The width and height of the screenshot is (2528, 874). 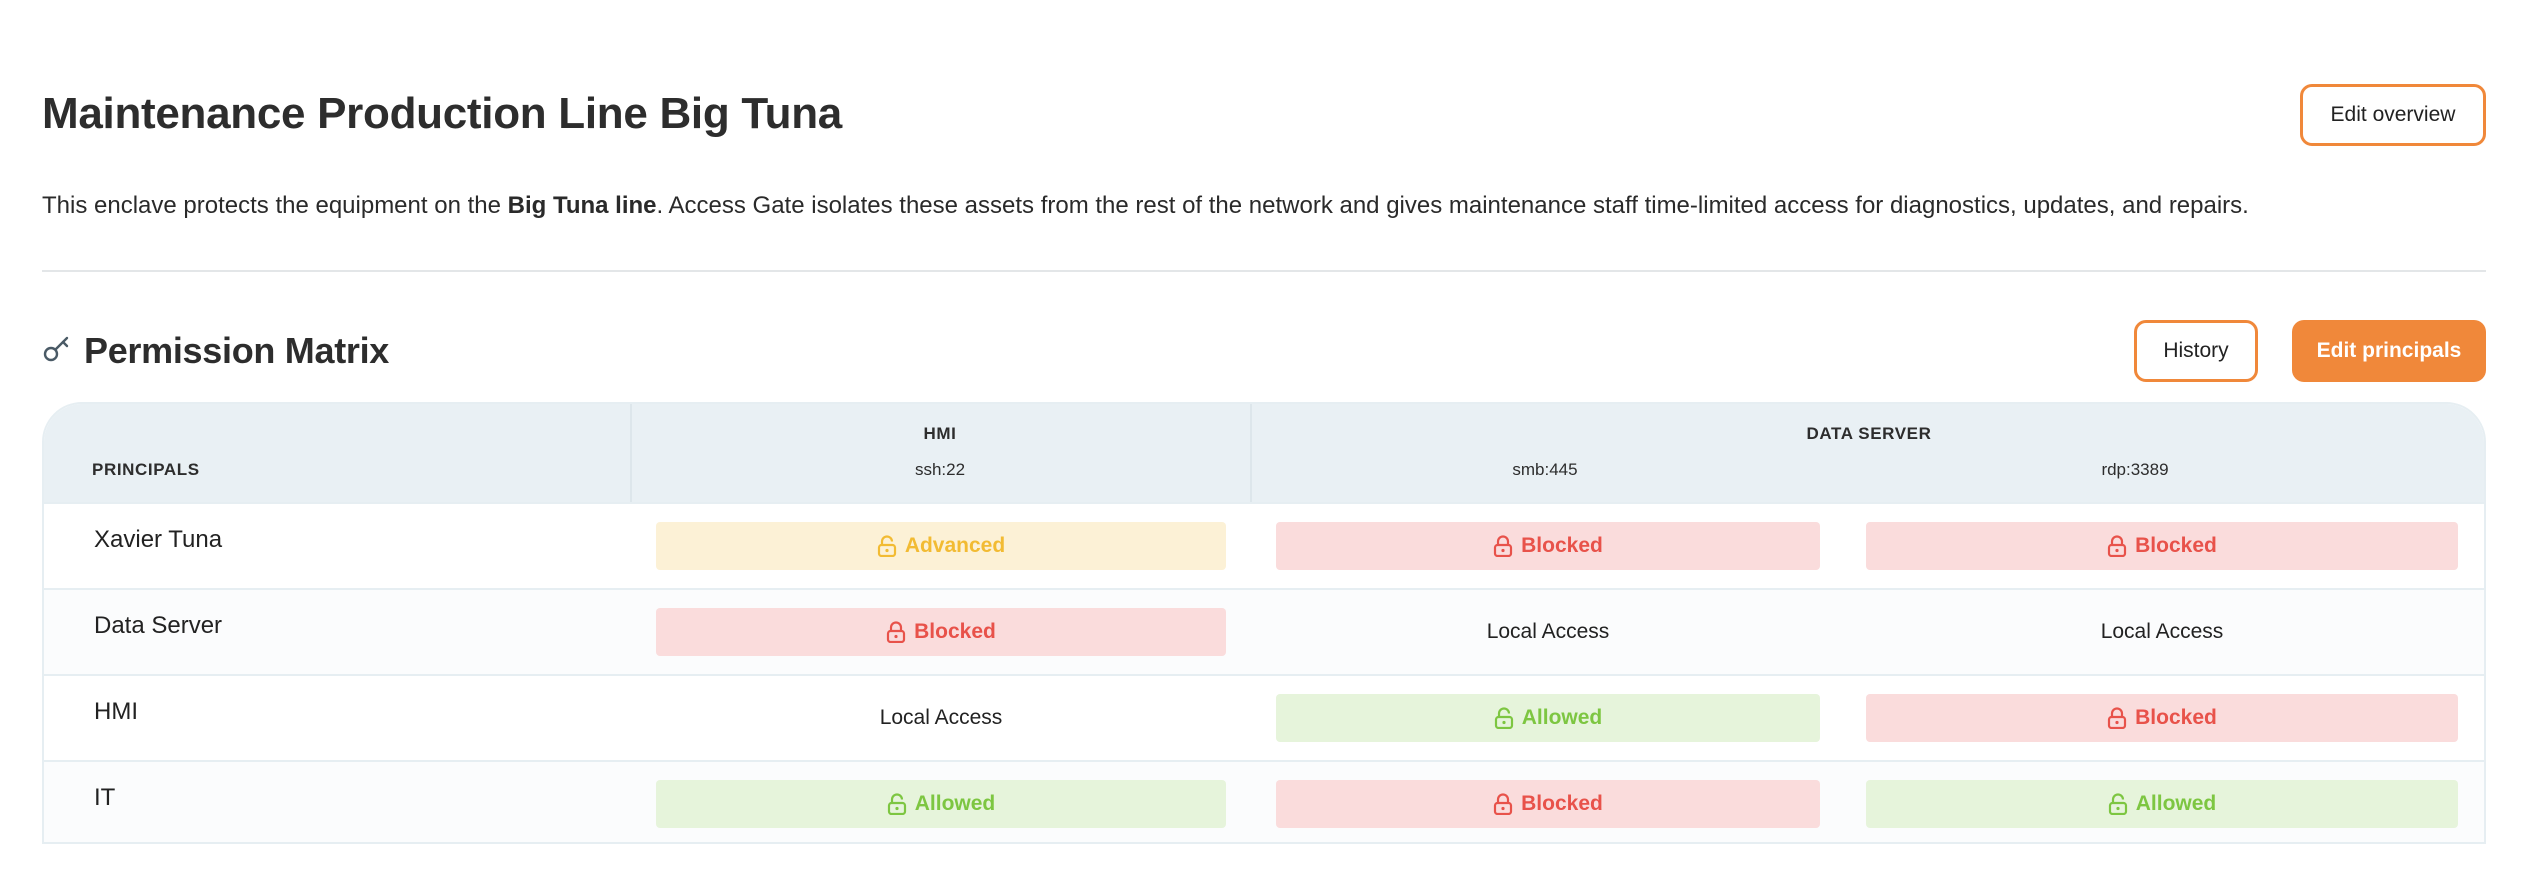 What do you see at coordinates (237, 350) in the screenshot?
I see `section-title: Permission Matrix` at bounding box center [237, 350].